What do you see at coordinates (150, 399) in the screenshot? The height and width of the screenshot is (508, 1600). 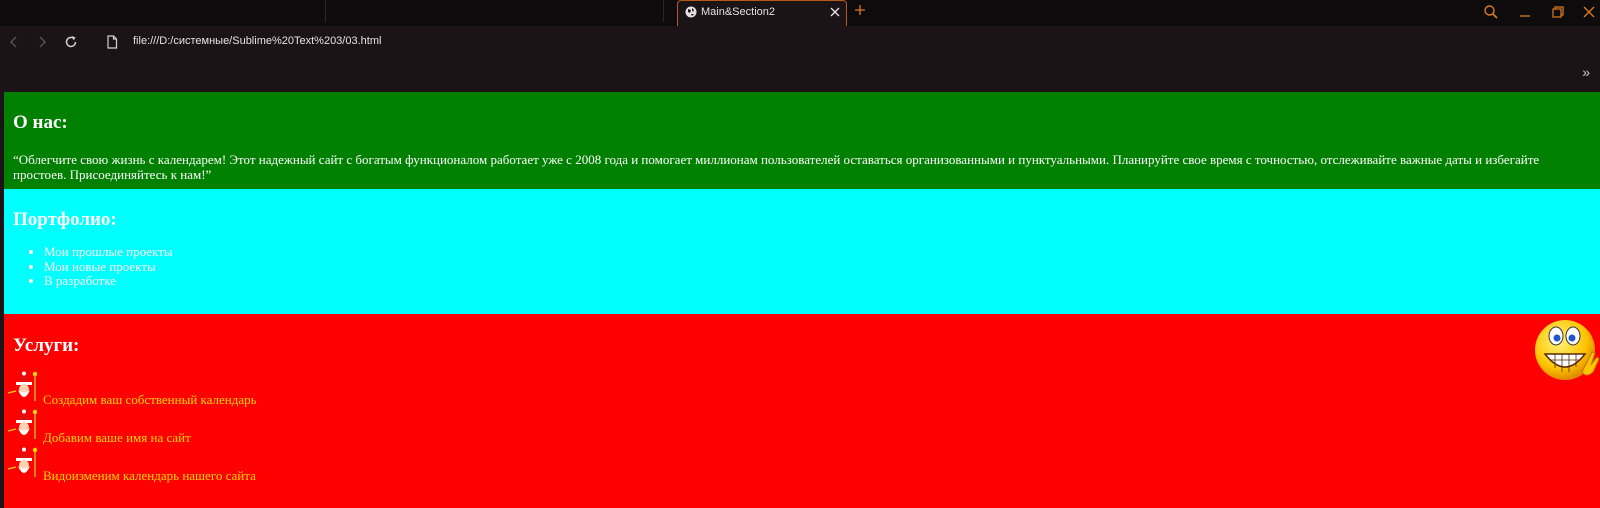 I see `service-label: Создадим ваш собственный календарь` at bounding box center [150, 399].